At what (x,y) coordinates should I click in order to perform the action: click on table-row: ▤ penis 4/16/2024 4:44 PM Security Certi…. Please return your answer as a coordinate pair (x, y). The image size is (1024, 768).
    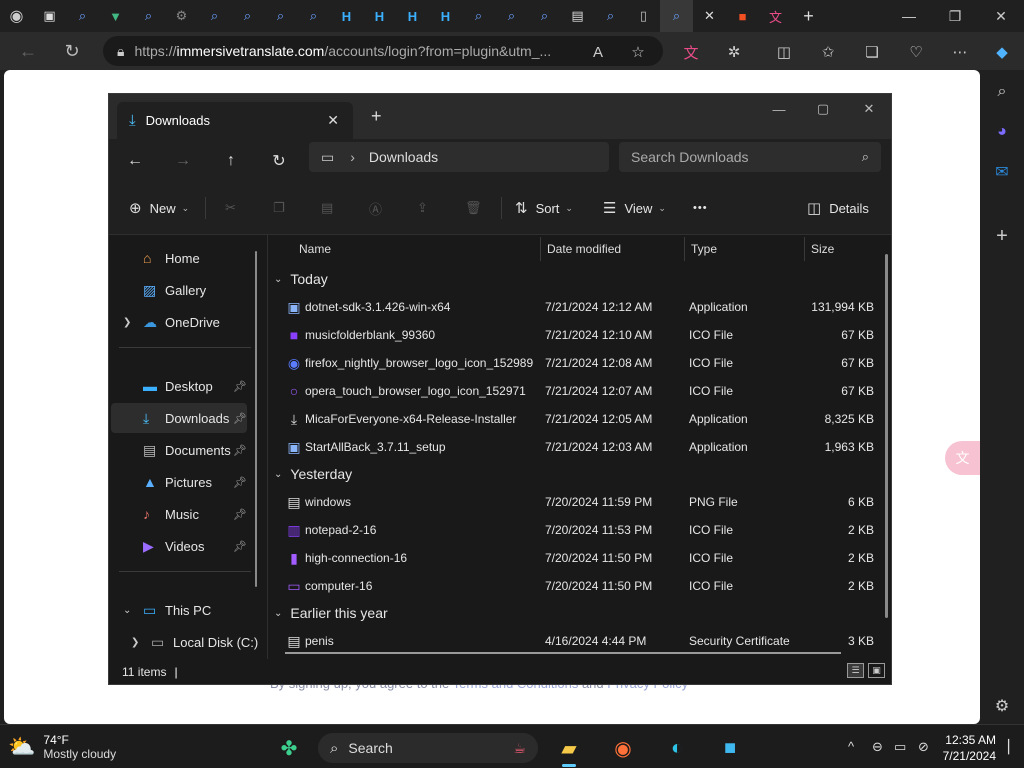
    Looking at the image, I should click on (578, 641).